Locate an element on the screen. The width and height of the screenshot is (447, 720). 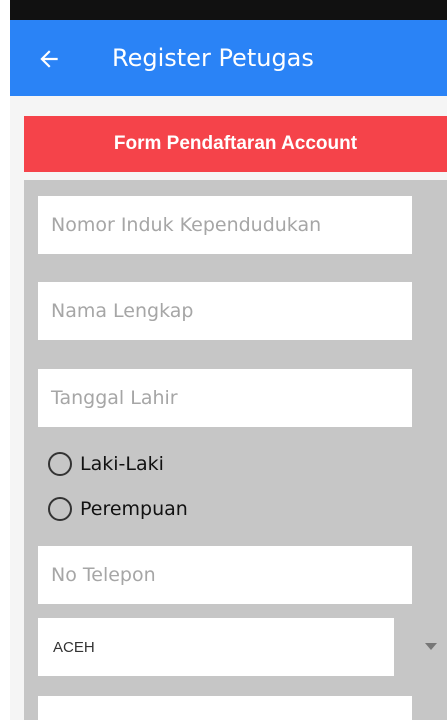
radio-label: Laki-Laki is located at coordinates (122, 464).